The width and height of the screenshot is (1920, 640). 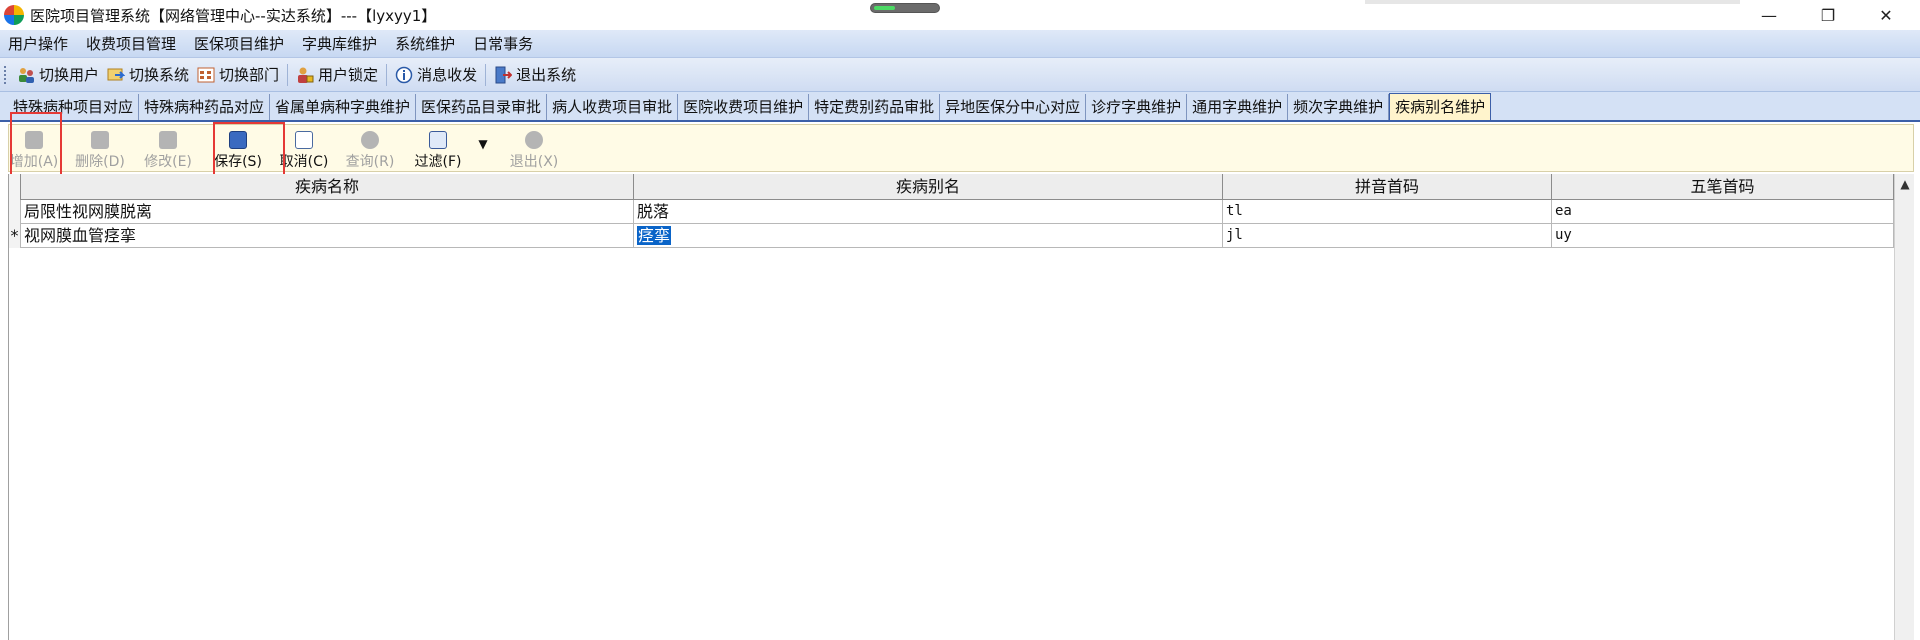 What do you see at coordinates (1723, 212) in the screenshot?
I see `wubi-code-cell: ea` at bounding box center [1723, 212].